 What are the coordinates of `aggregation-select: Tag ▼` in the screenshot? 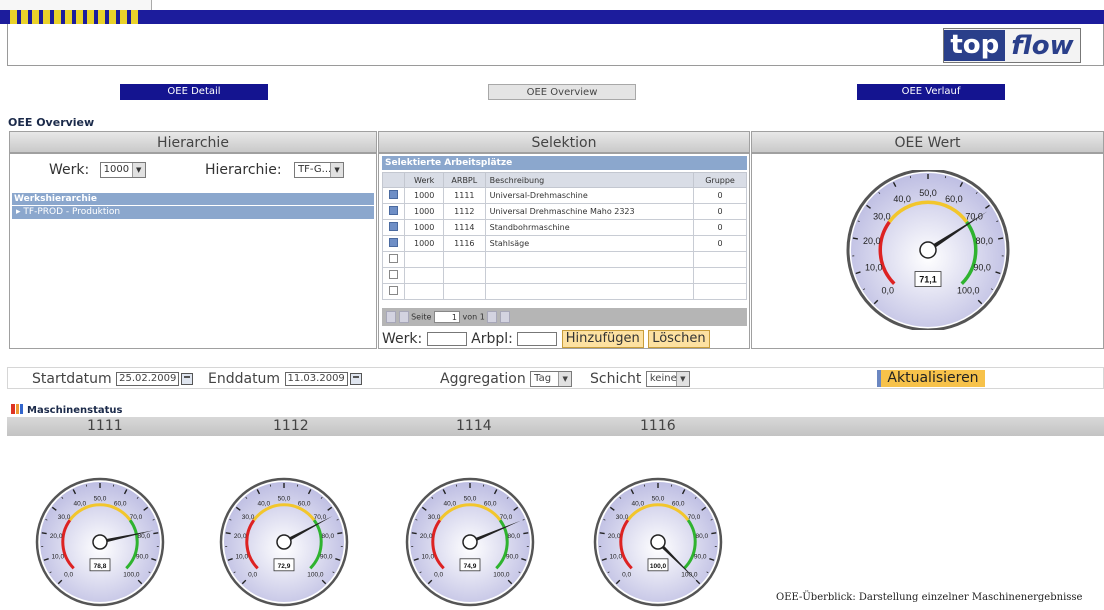 It's located at (551, 379).